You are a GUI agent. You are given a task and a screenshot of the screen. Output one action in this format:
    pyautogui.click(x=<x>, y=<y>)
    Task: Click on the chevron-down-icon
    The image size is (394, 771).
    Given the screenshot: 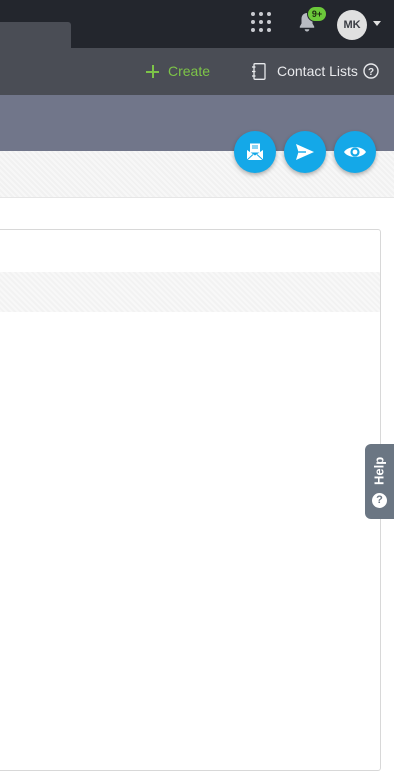 What is the action you would take?
    pyautogui.click(x=377, y=23)
    